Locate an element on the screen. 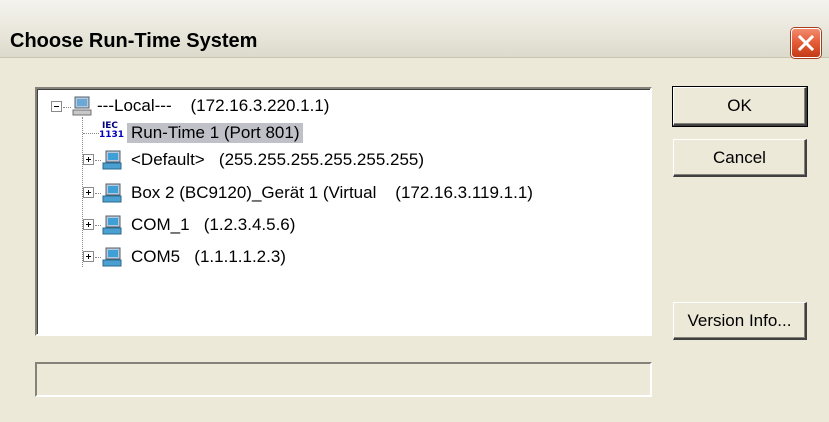 The height and width of the screenshot is (422, 829). cancel-button-label: Cancel is located at coordinates (739, 157).